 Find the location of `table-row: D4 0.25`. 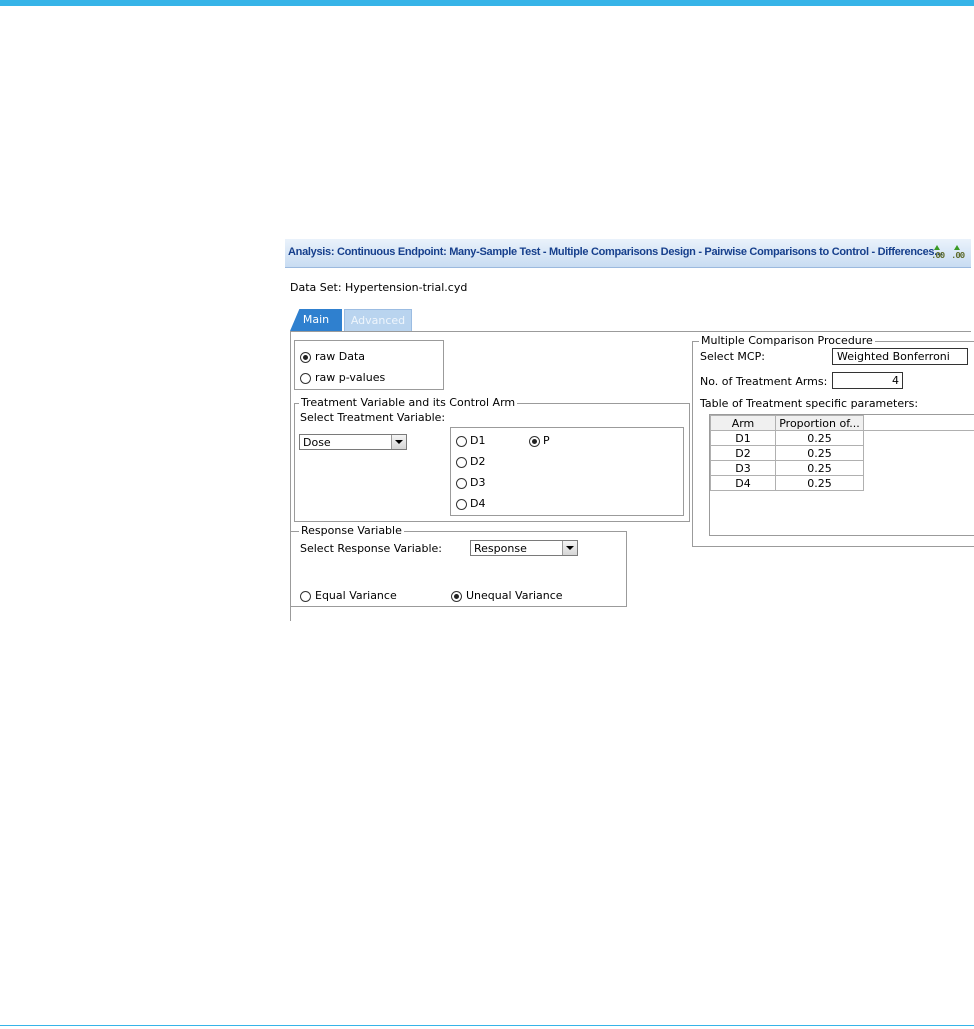

table-row: D4 0.25 is located at coordinates (787, 483).